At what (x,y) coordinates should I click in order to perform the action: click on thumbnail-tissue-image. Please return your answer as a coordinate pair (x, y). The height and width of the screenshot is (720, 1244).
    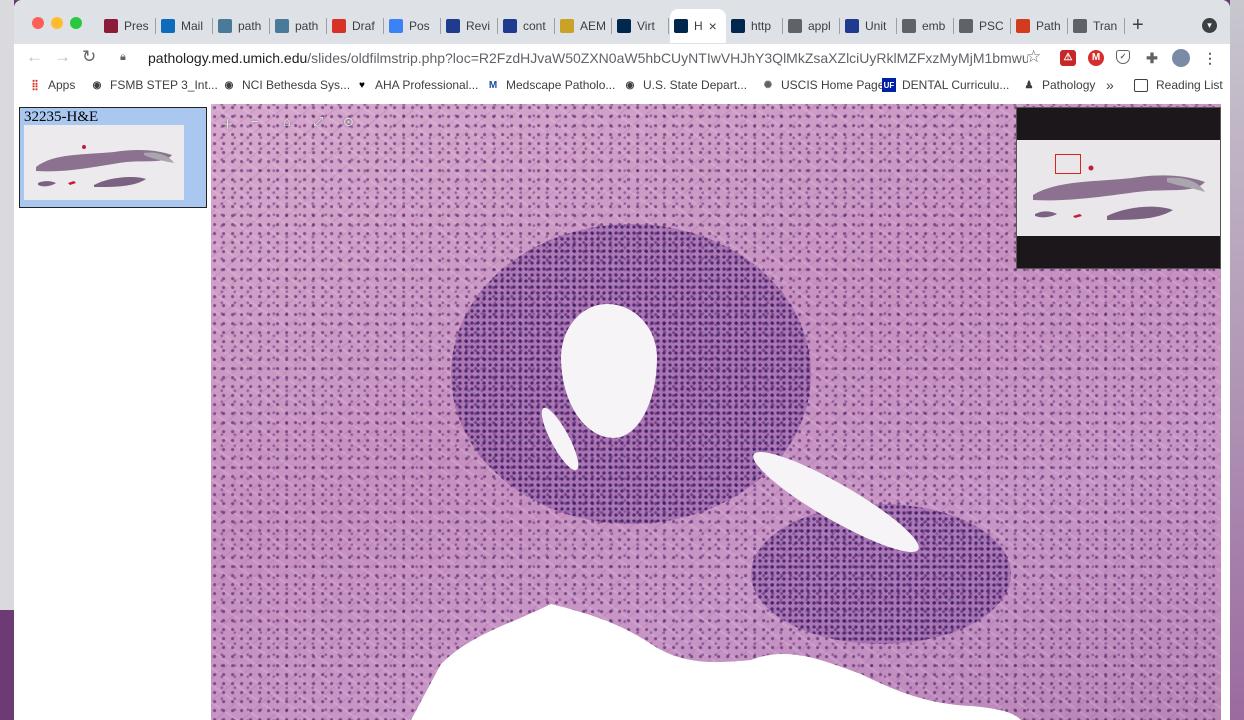
    Looking at the image, I should click on (105, 166).